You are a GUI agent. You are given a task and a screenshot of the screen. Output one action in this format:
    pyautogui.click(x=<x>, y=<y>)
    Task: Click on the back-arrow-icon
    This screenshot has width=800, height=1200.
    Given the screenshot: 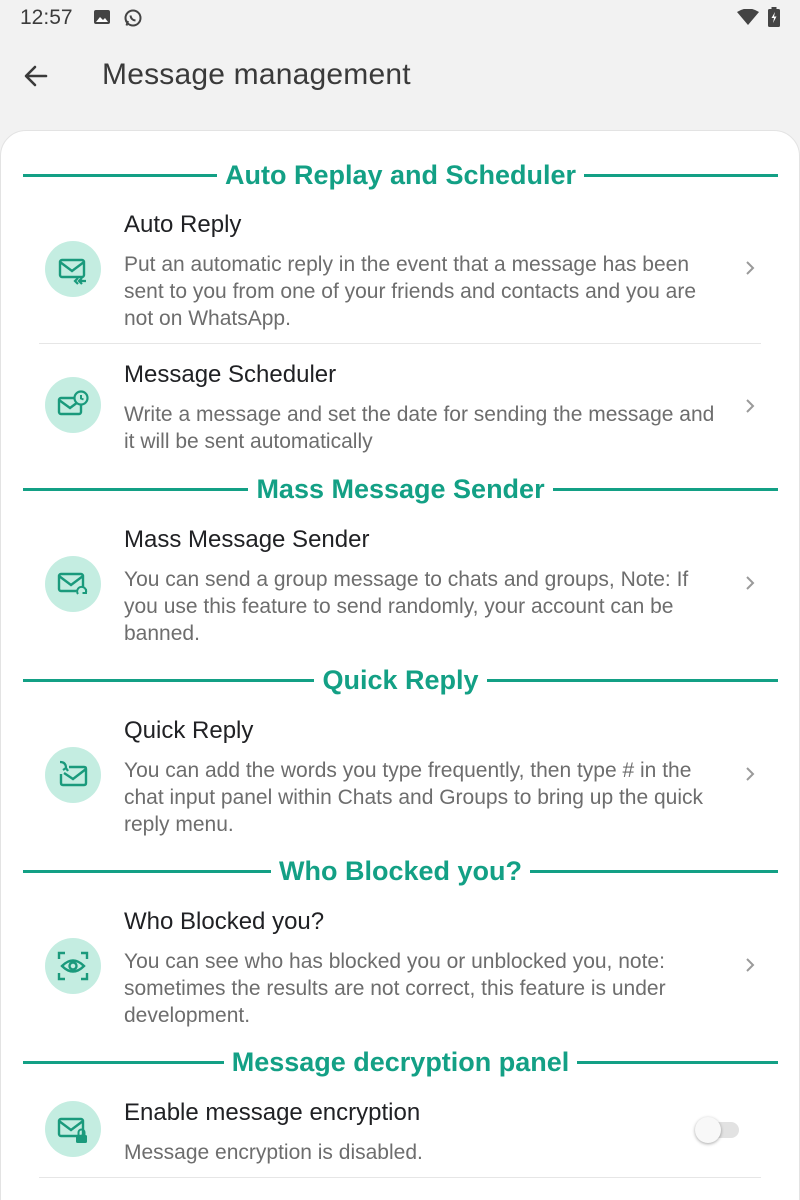 What is the action you would take?
    pyautogui.click(x=36, y=76)
    